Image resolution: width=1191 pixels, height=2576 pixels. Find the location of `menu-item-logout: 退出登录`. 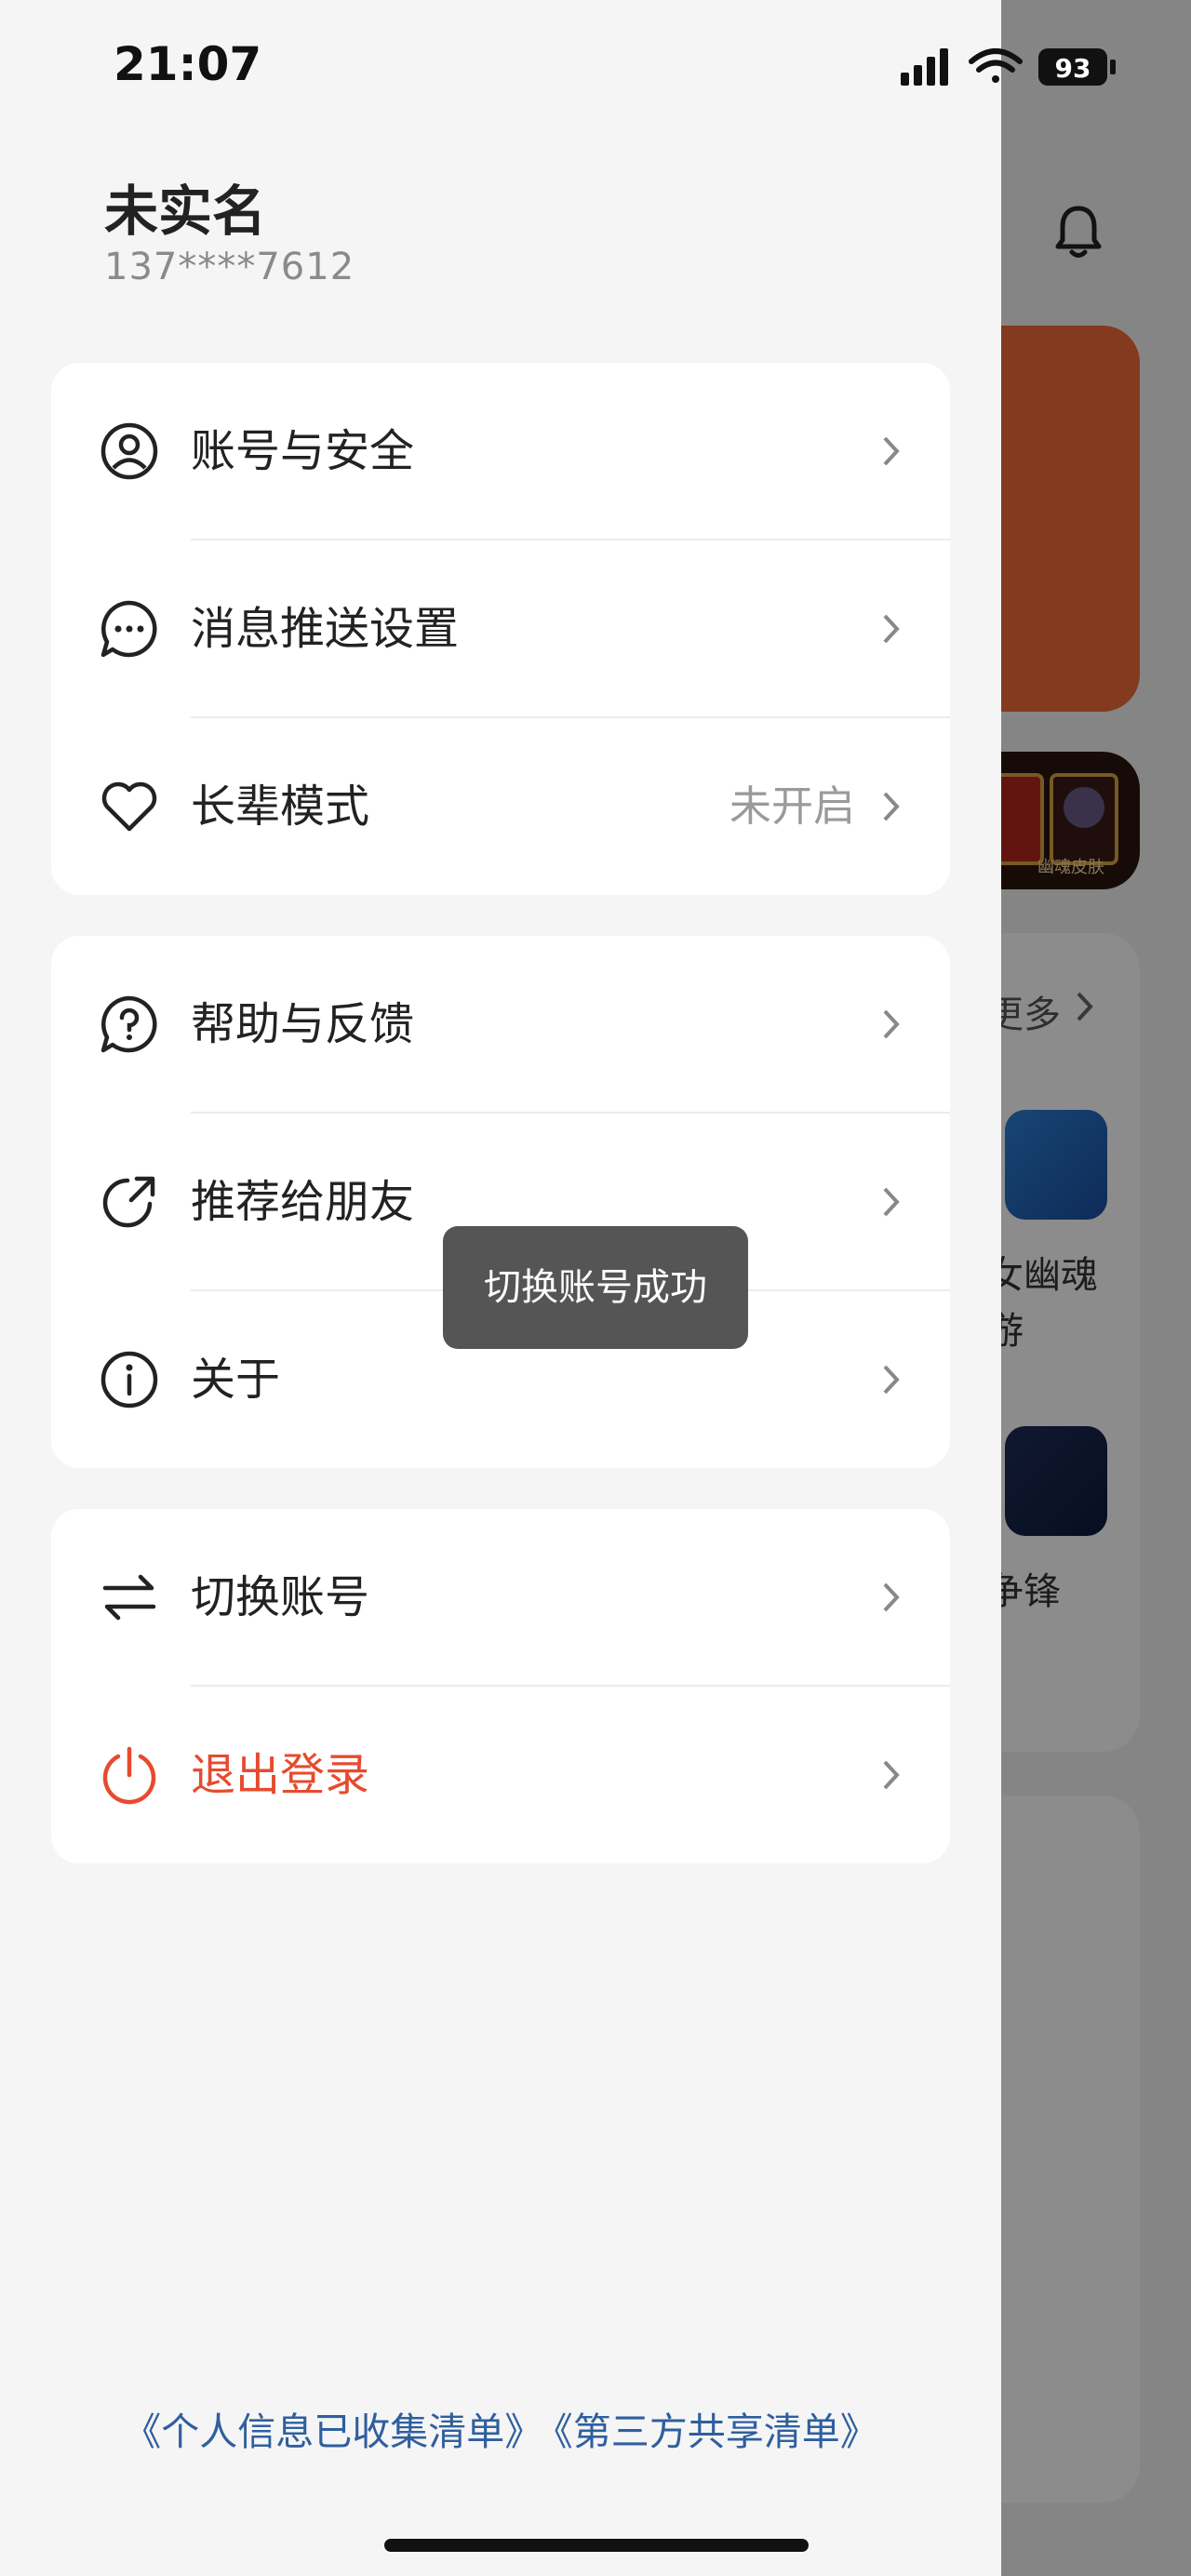

menu-item-logout: 退出登录 is located at coordinates (500, 1775).